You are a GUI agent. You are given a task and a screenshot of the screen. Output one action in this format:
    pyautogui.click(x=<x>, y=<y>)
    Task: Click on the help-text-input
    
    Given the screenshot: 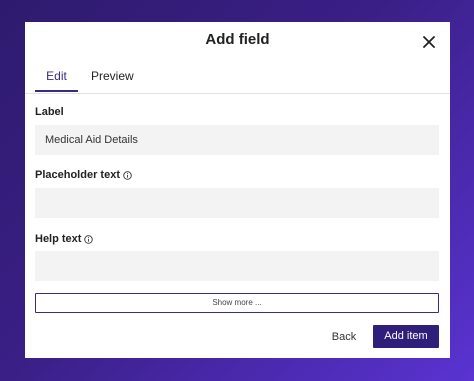 What is the action you would take?
    pyautogui.click(x=237, y=266)
    